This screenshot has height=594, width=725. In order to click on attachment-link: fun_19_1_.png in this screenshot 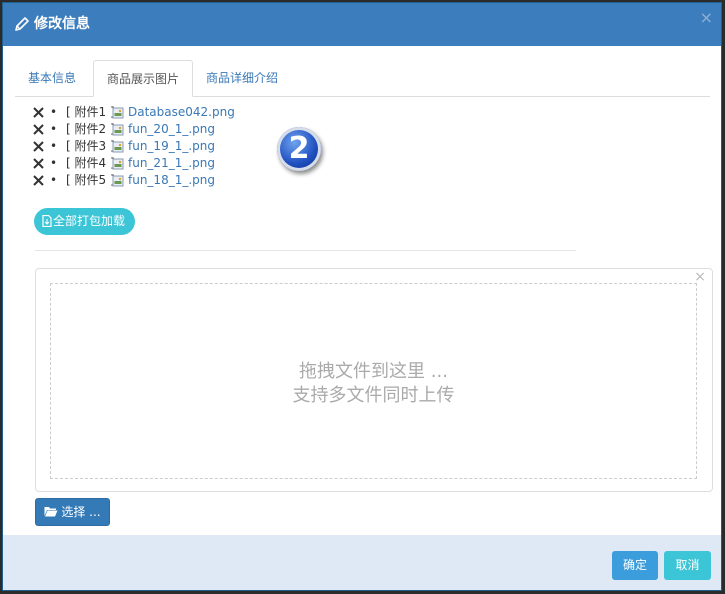, I will do `click(171, 146)`.